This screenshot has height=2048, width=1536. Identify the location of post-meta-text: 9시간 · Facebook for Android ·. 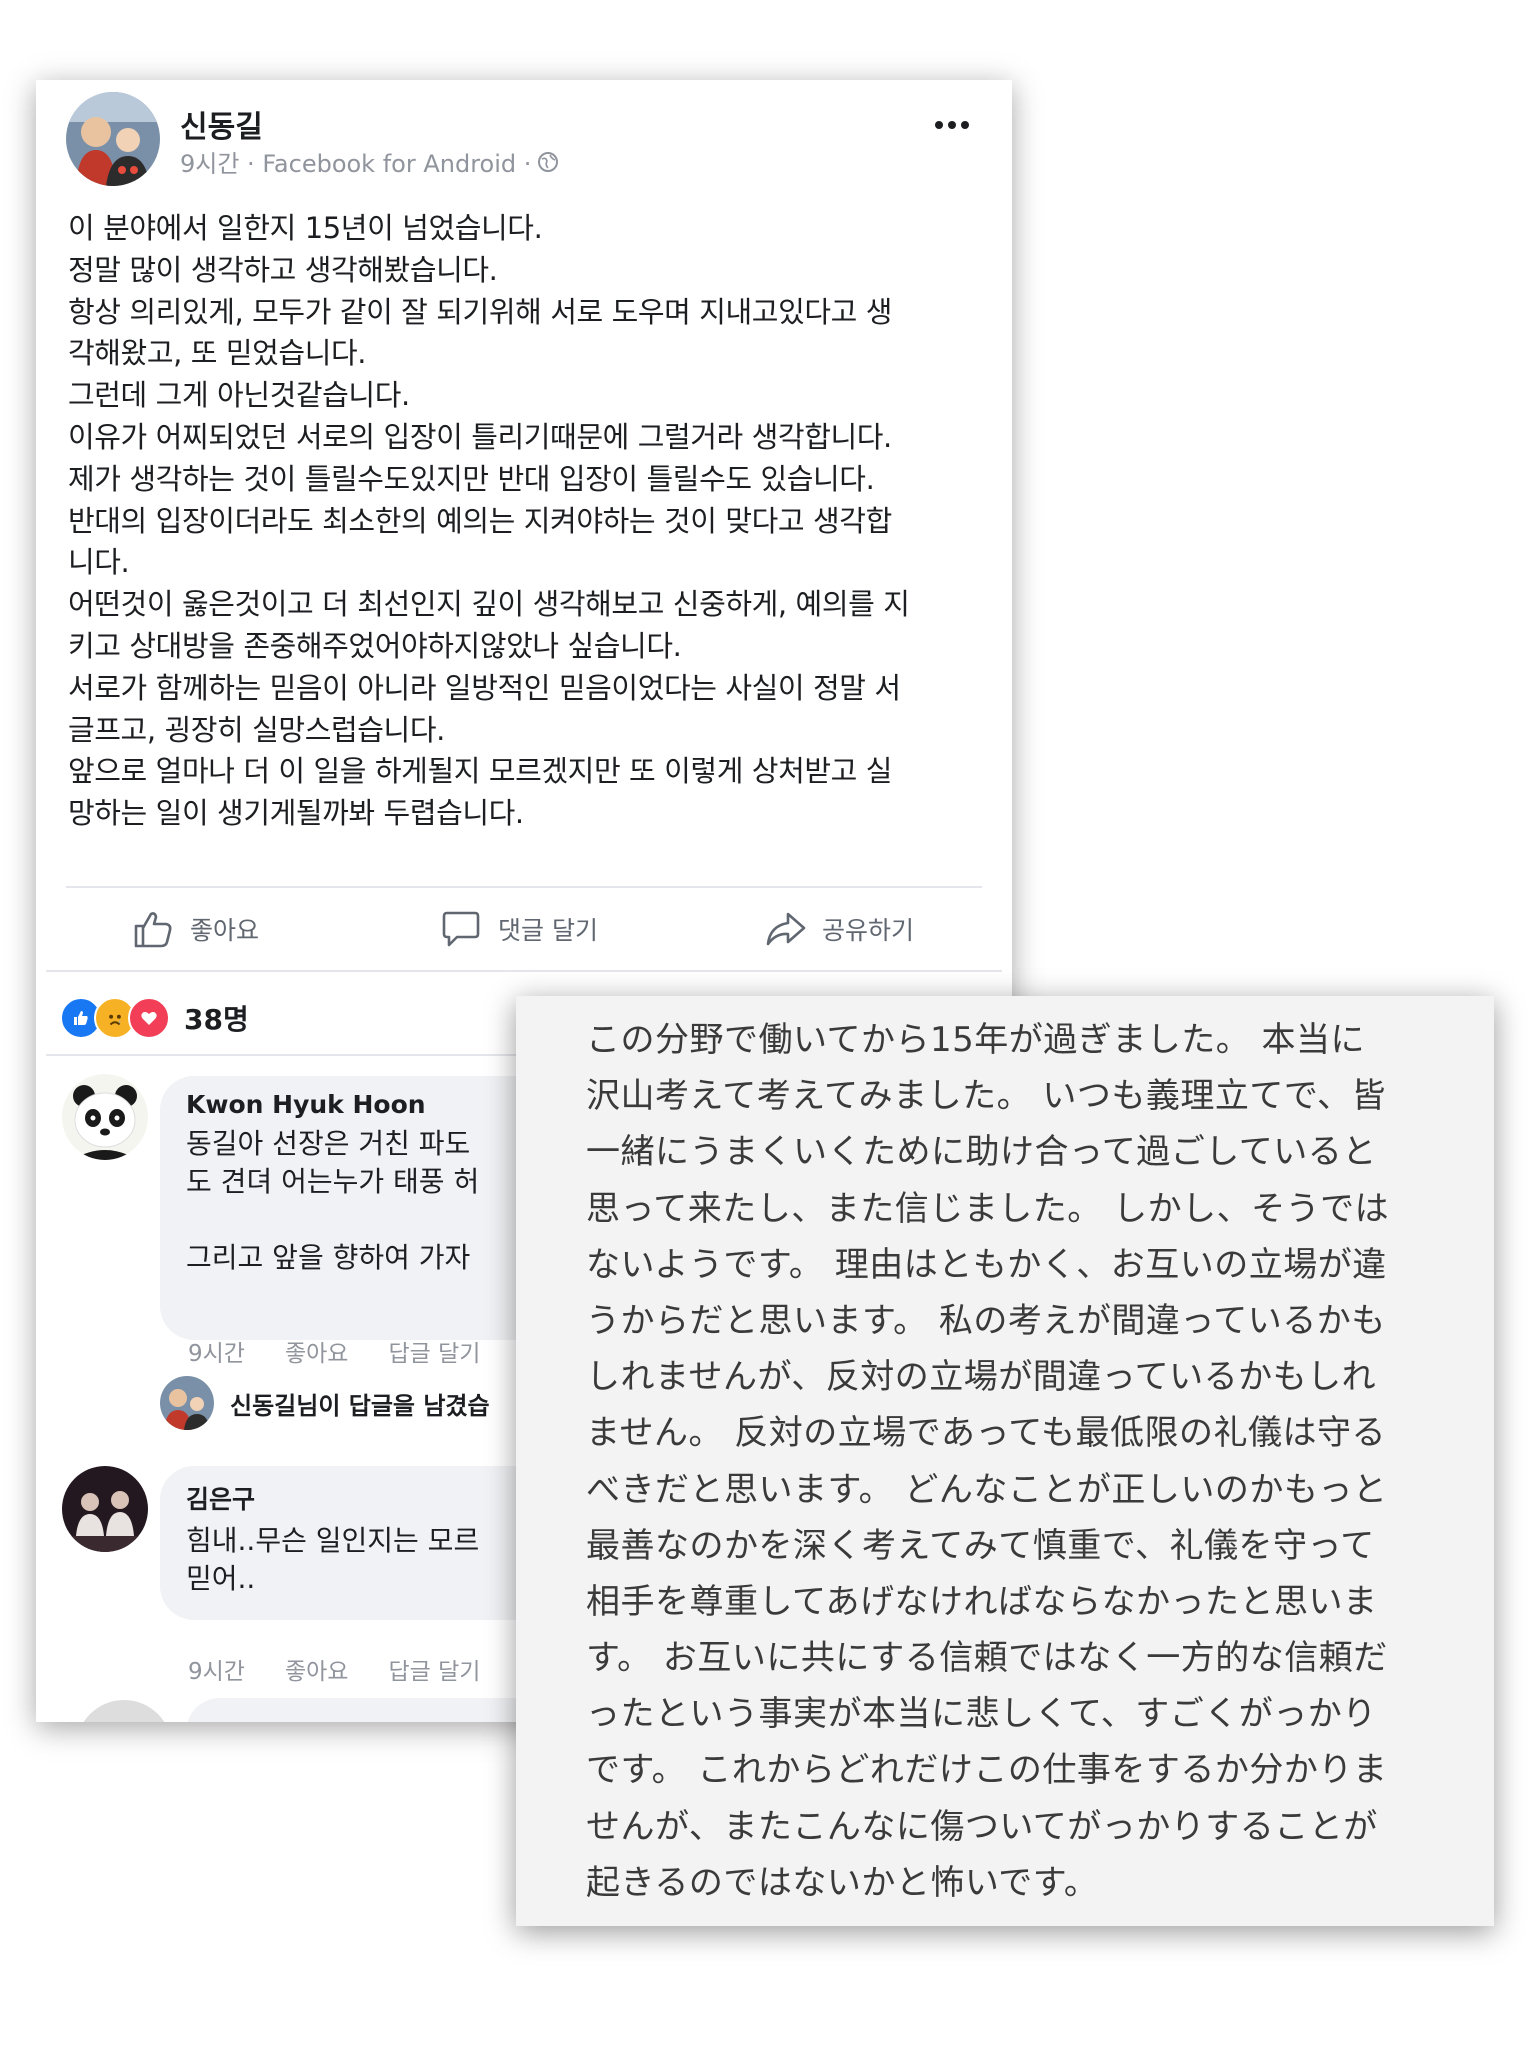
(356, 164).